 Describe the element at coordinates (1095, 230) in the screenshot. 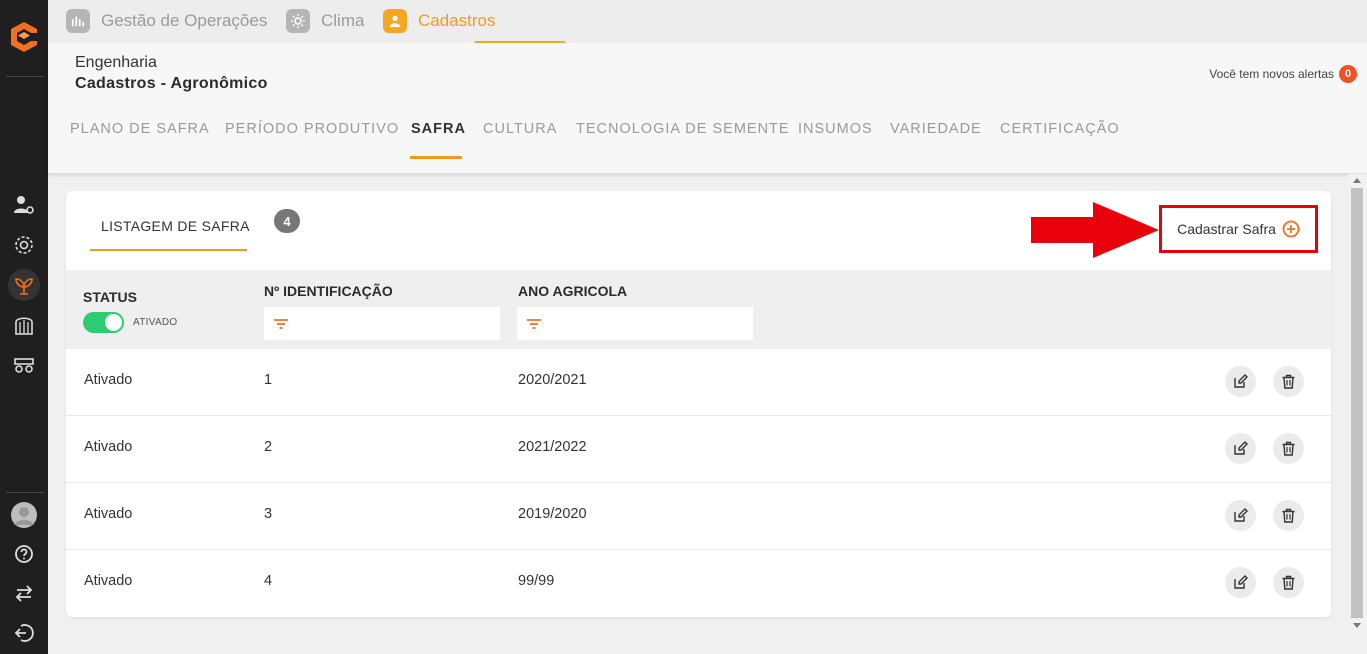

I see `annotation-arrow-icon` at that location.